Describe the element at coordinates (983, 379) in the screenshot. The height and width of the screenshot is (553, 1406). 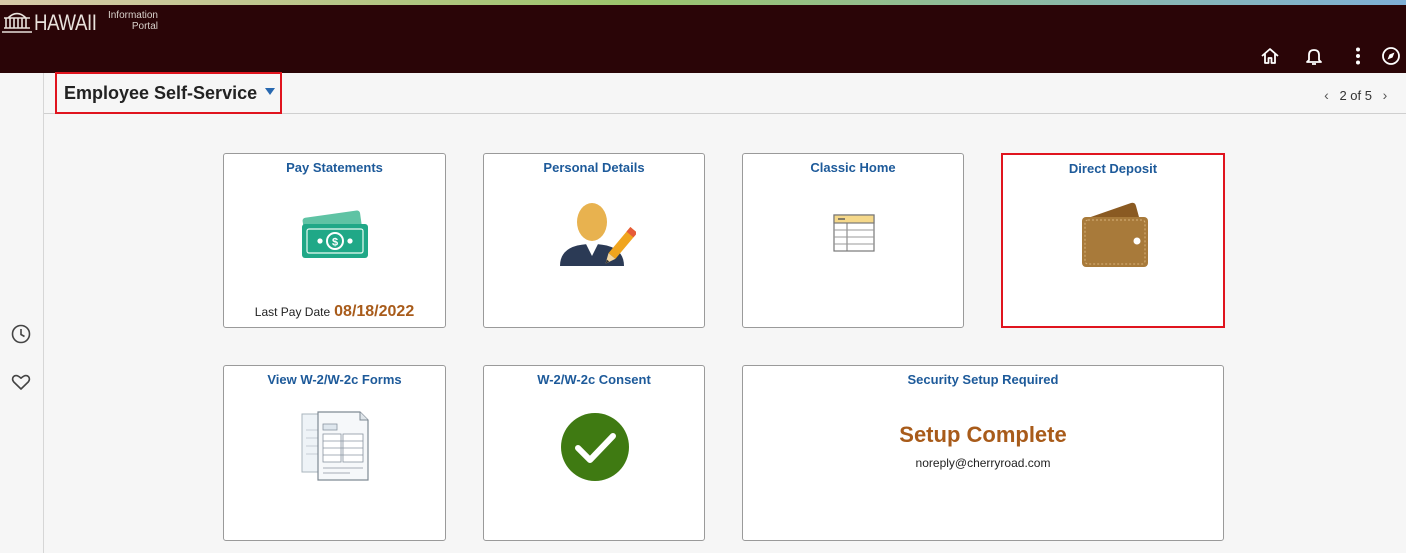
I see `tile-title: Security Setup Required` at that location.